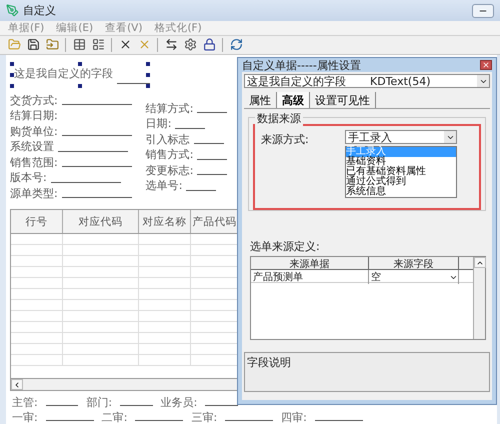 The image size is (500, 424). What do you see at coordinates (168, 139) in the screenshot?
I see `field-label: 引入标志` at bounding box center [168, 139].